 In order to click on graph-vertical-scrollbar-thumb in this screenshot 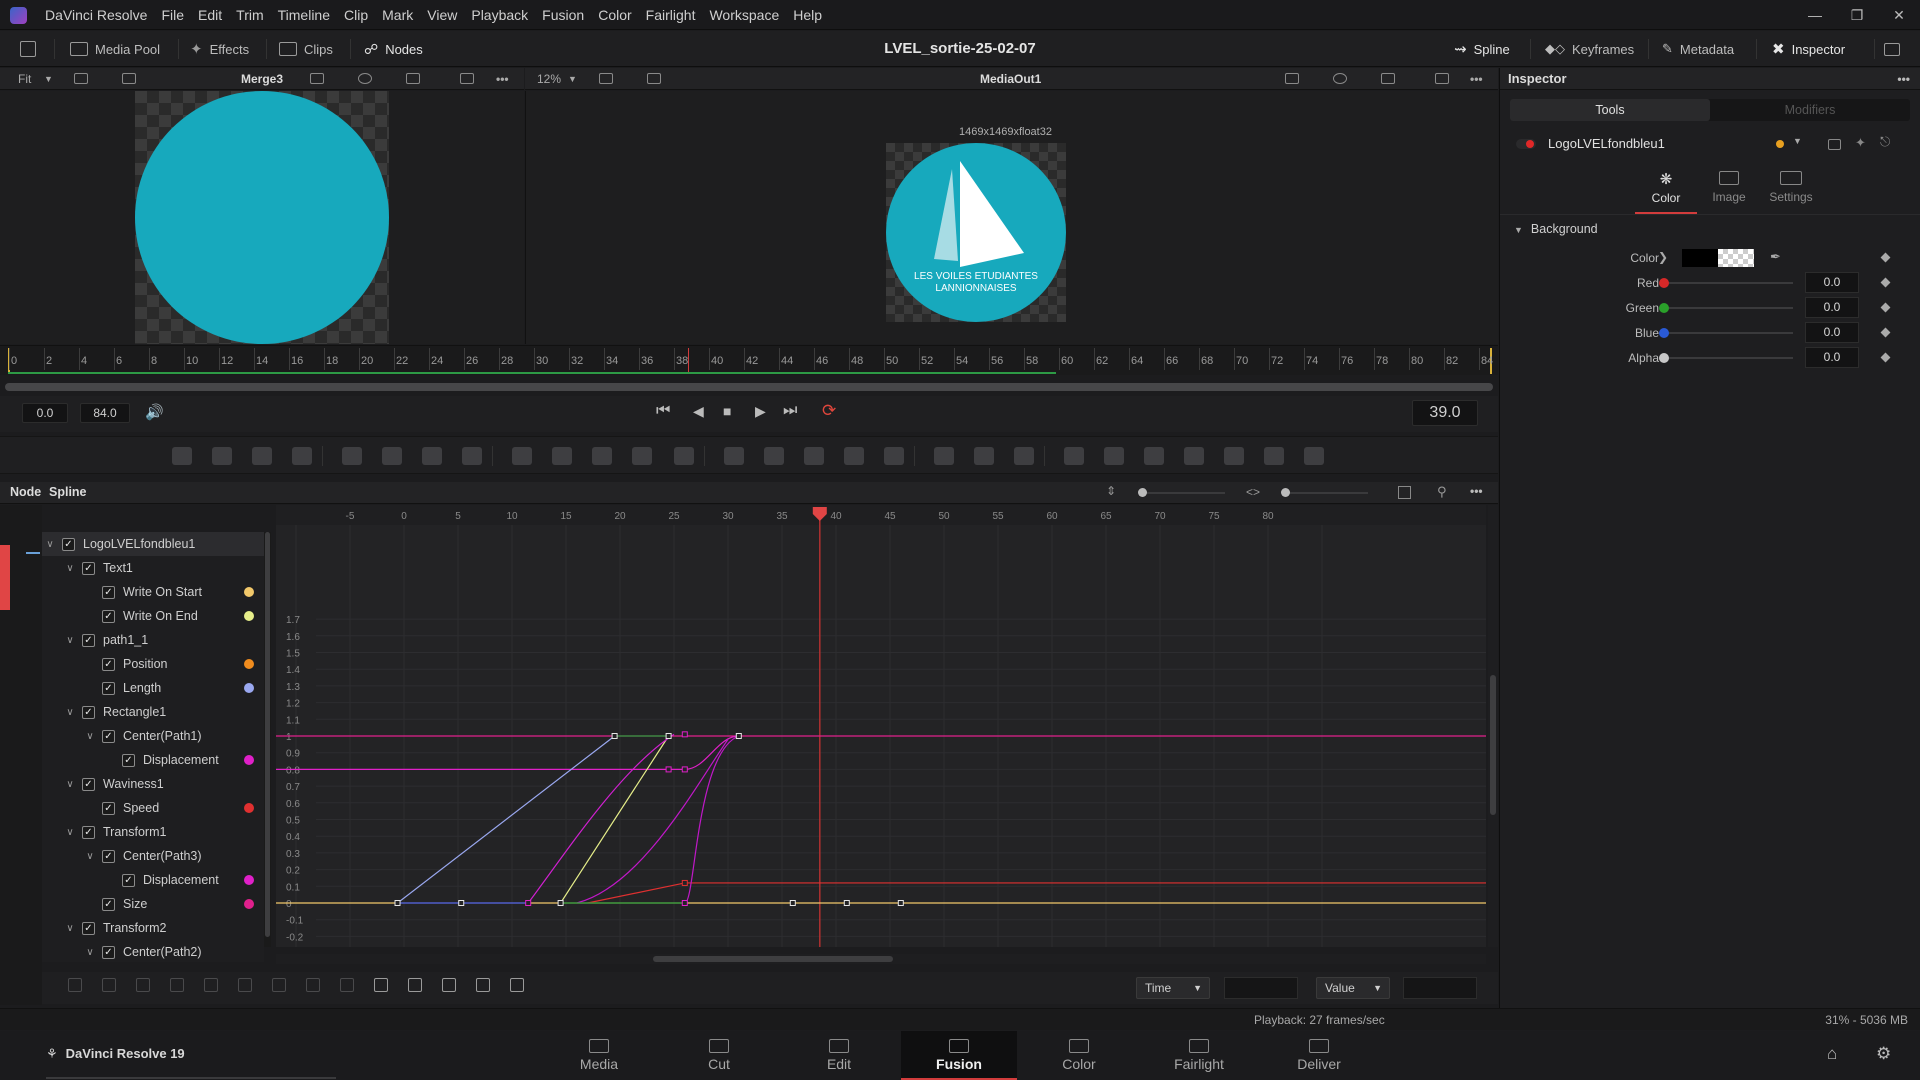, I will do `click(1493, 745)`.